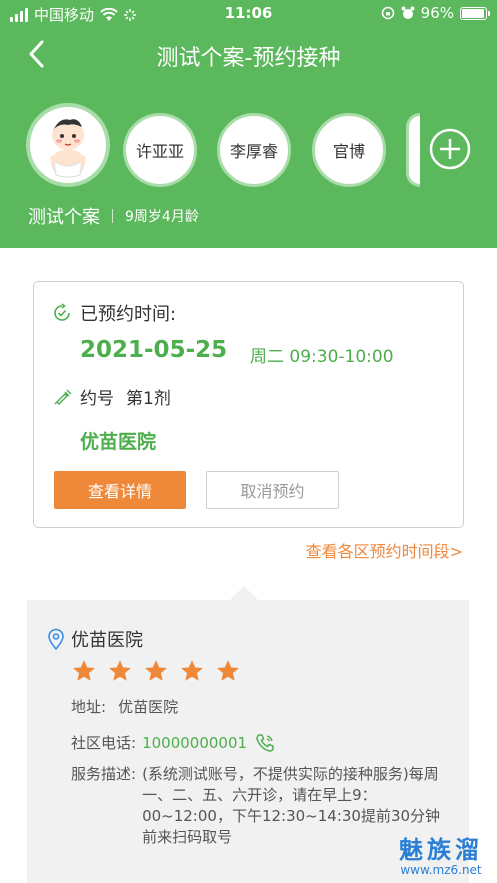 Image resolution: width=497 pixels, height=883 pixels. What do you see at coordinates (154, 350) in the screenshot?
I see `appointment-date: 2021-05-25` at bounding box center [154, 350].